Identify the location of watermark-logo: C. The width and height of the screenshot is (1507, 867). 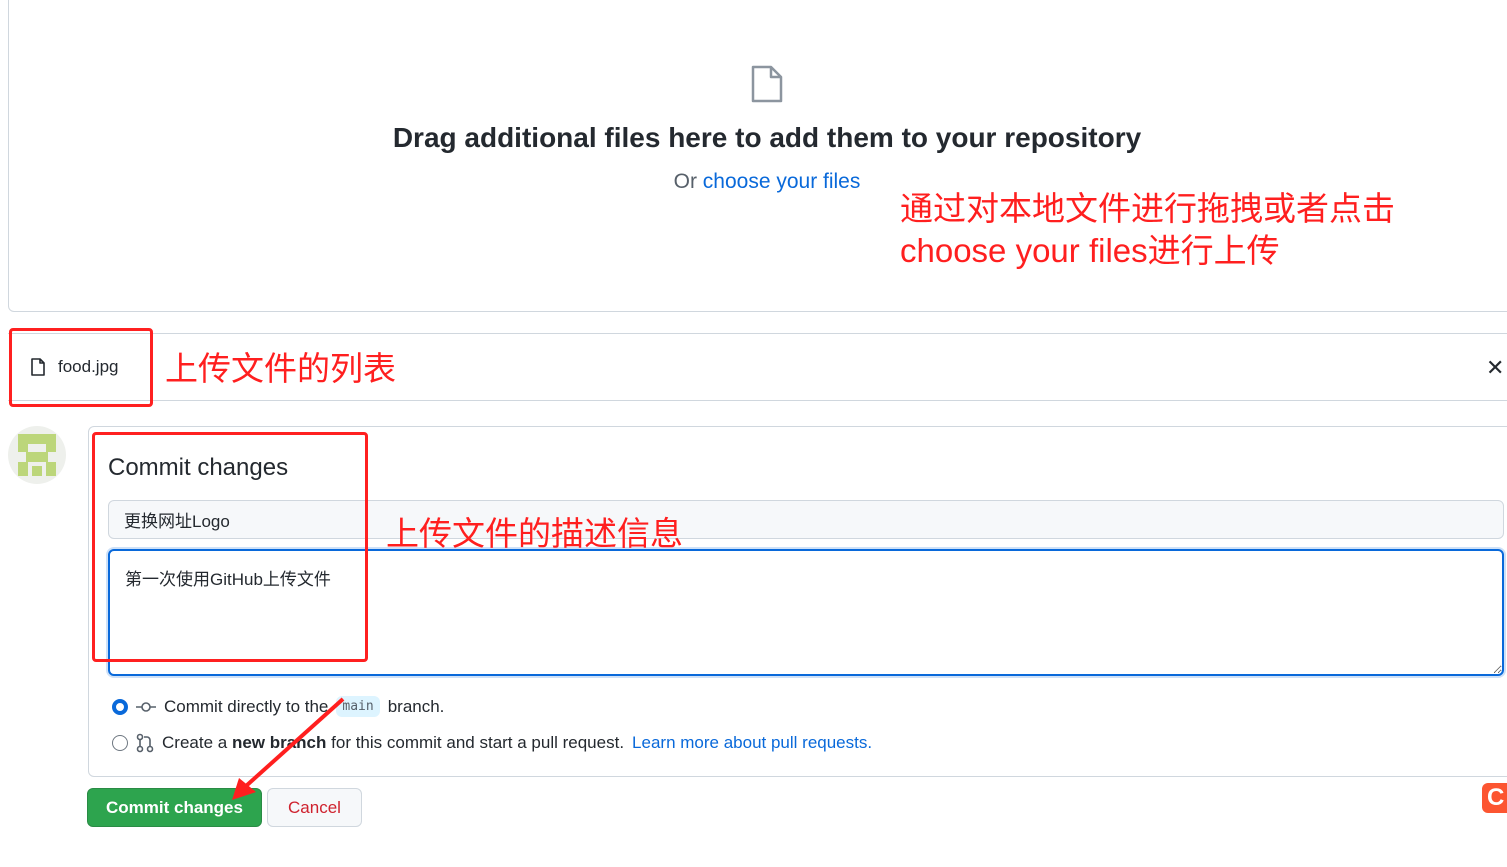
(1494, 798).